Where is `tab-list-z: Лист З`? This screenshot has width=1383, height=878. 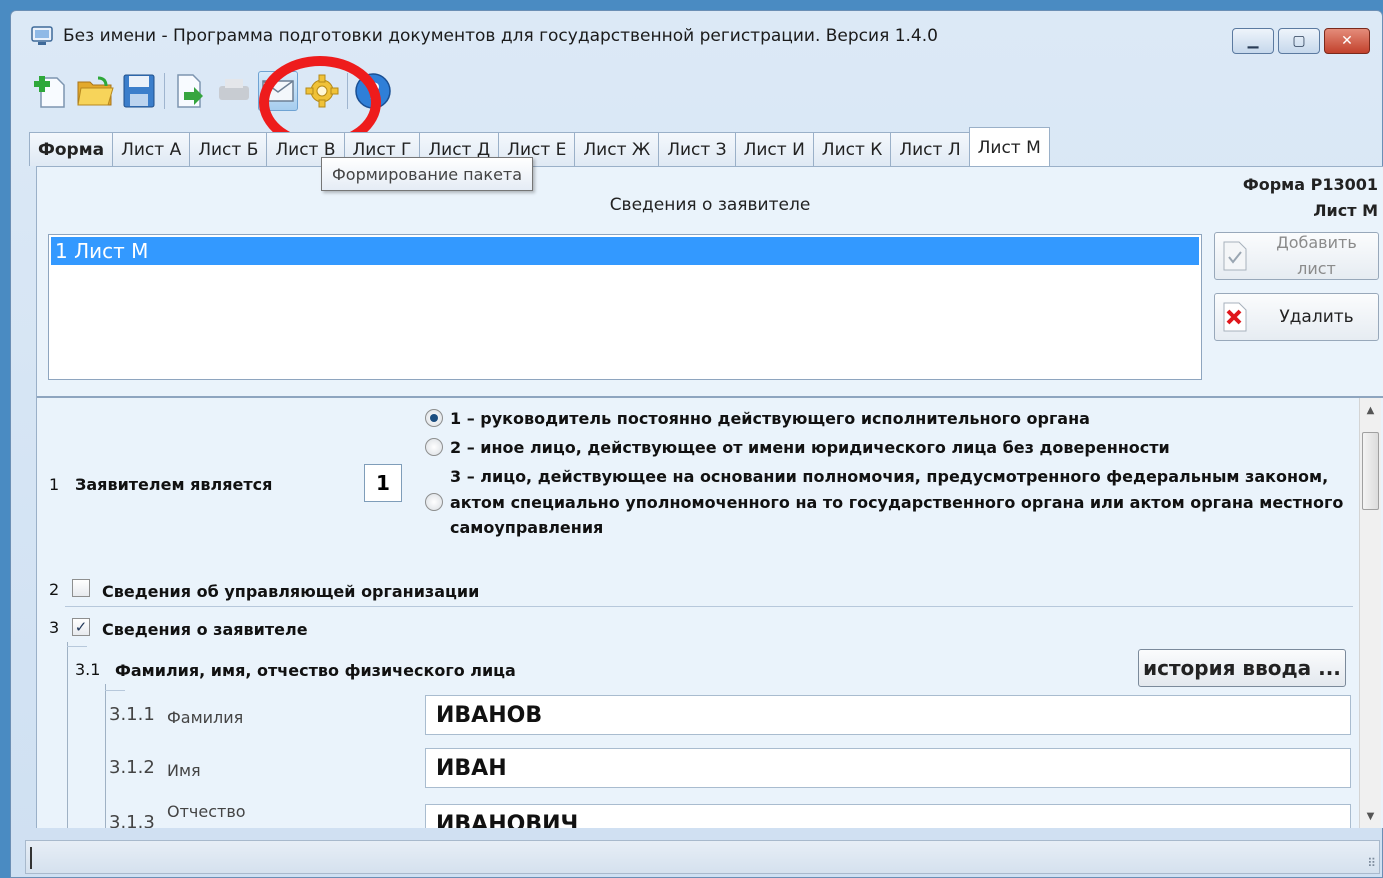
tab-list-z: Лист З is located at coordinates (697, 149).